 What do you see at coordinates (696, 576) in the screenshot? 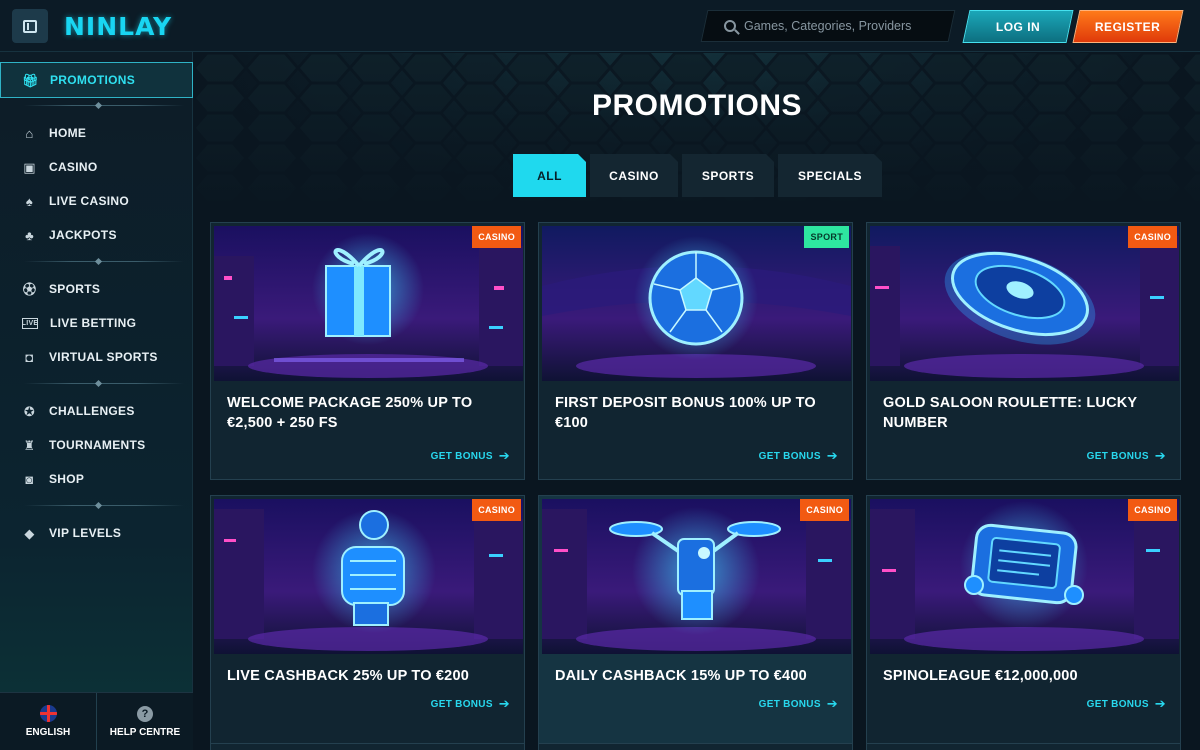
I see `promo-image-drone` at bounding box center [696, 576].